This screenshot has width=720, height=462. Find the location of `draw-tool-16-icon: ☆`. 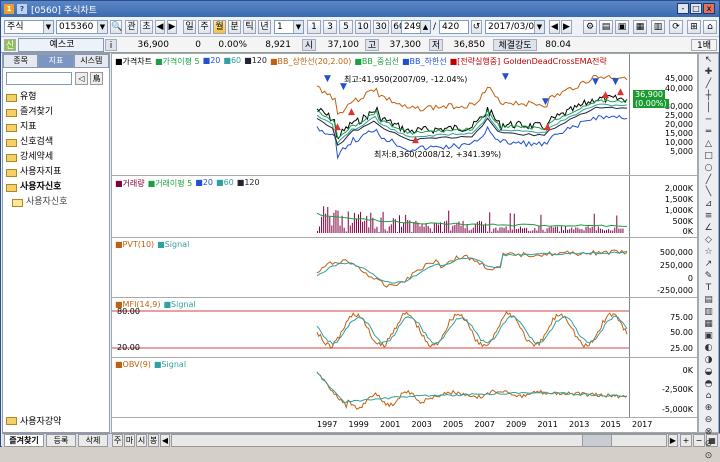

draw-tool-16-icon: ☆ is located at coordinates (708, 252).